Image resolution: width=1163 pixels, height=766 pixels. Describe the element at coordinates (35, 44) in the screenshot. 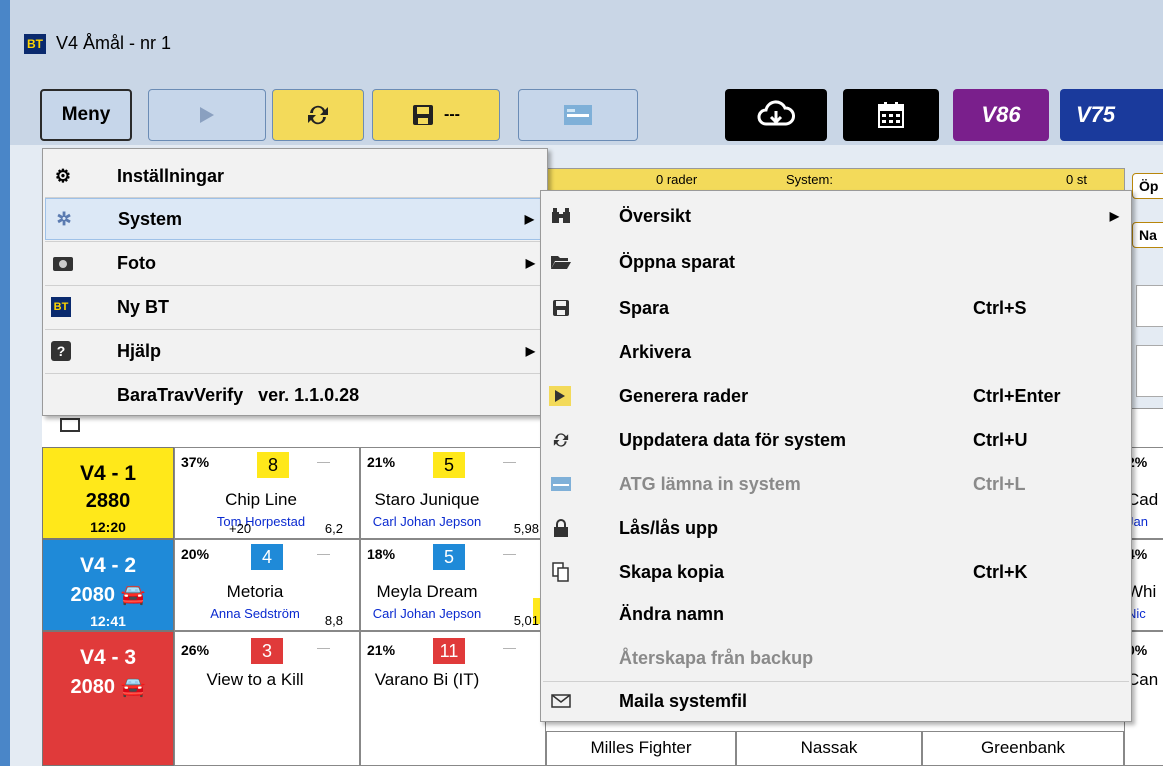

I see `app-logo: BT` at that location.